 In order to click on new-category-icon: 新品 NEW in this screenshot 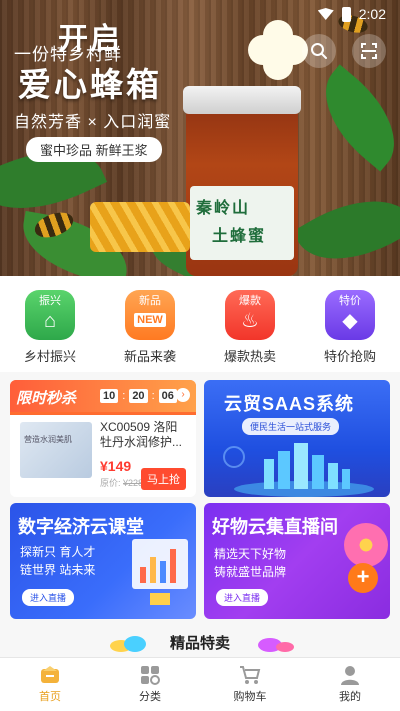, I will do `click(150, 315)`.